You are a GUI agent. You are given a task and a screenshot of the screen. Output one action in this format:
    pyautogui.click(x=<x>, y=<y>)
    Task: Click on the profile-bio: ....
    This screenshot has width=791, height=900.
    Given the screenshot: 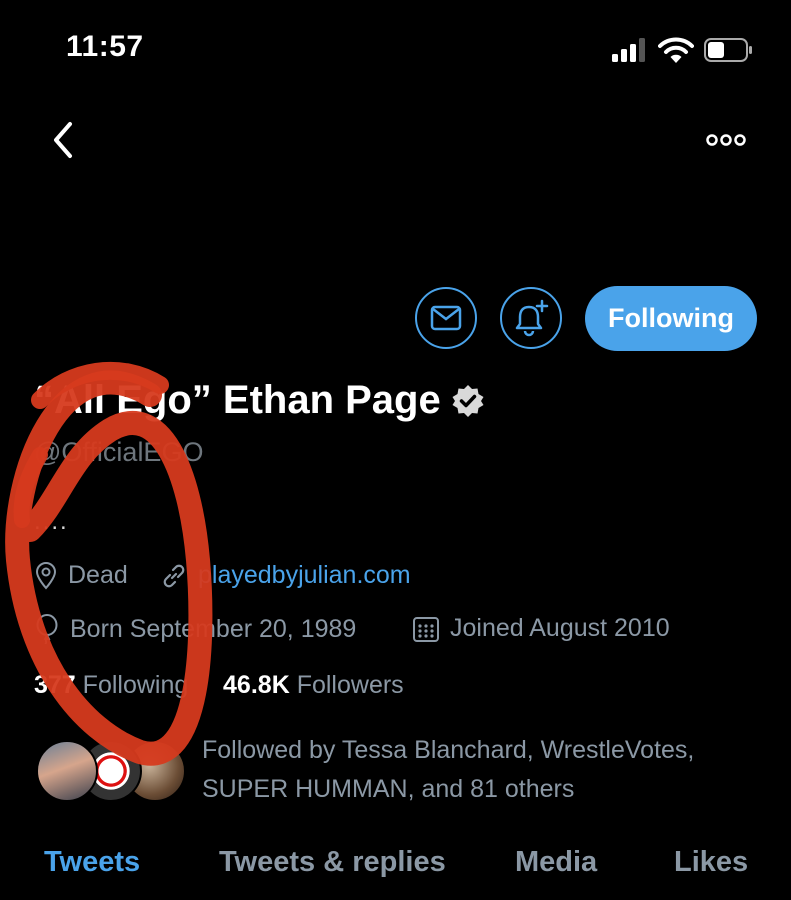 What is the action you would take?
    pyautogui.click(x=51, y=521)
    